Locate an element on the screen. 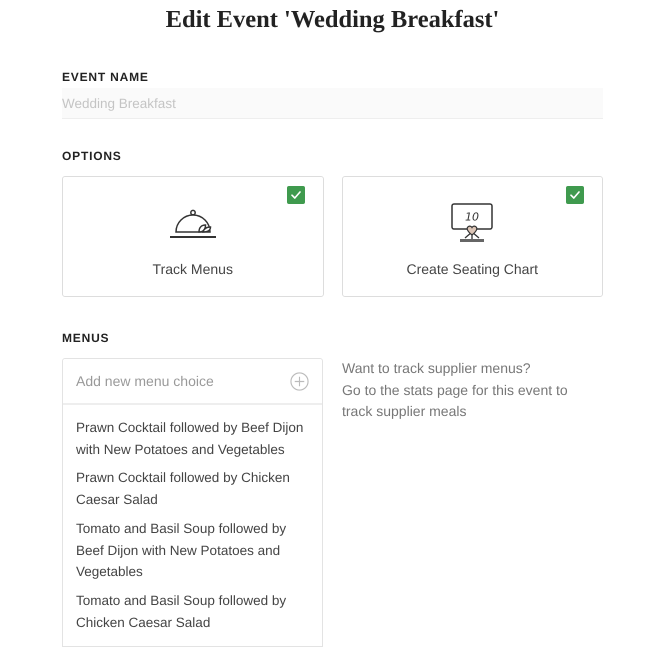 Image resolution: width=648 pixels, height=650 pixels. help-text: Go to the stats page for this event to track supplier meals is located at coordinates (455, 400).